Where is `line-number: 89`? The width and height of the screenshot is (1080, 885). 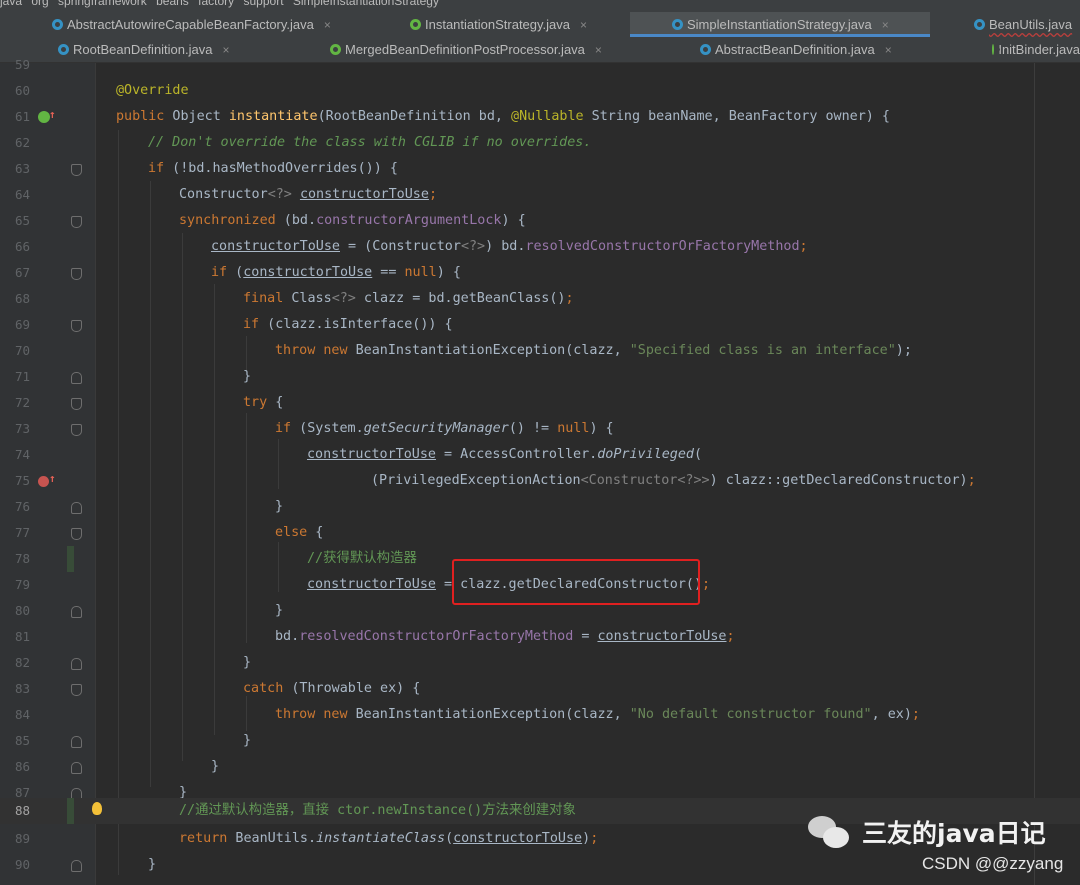 line-number: 89 is located at coordinates (22, 838).